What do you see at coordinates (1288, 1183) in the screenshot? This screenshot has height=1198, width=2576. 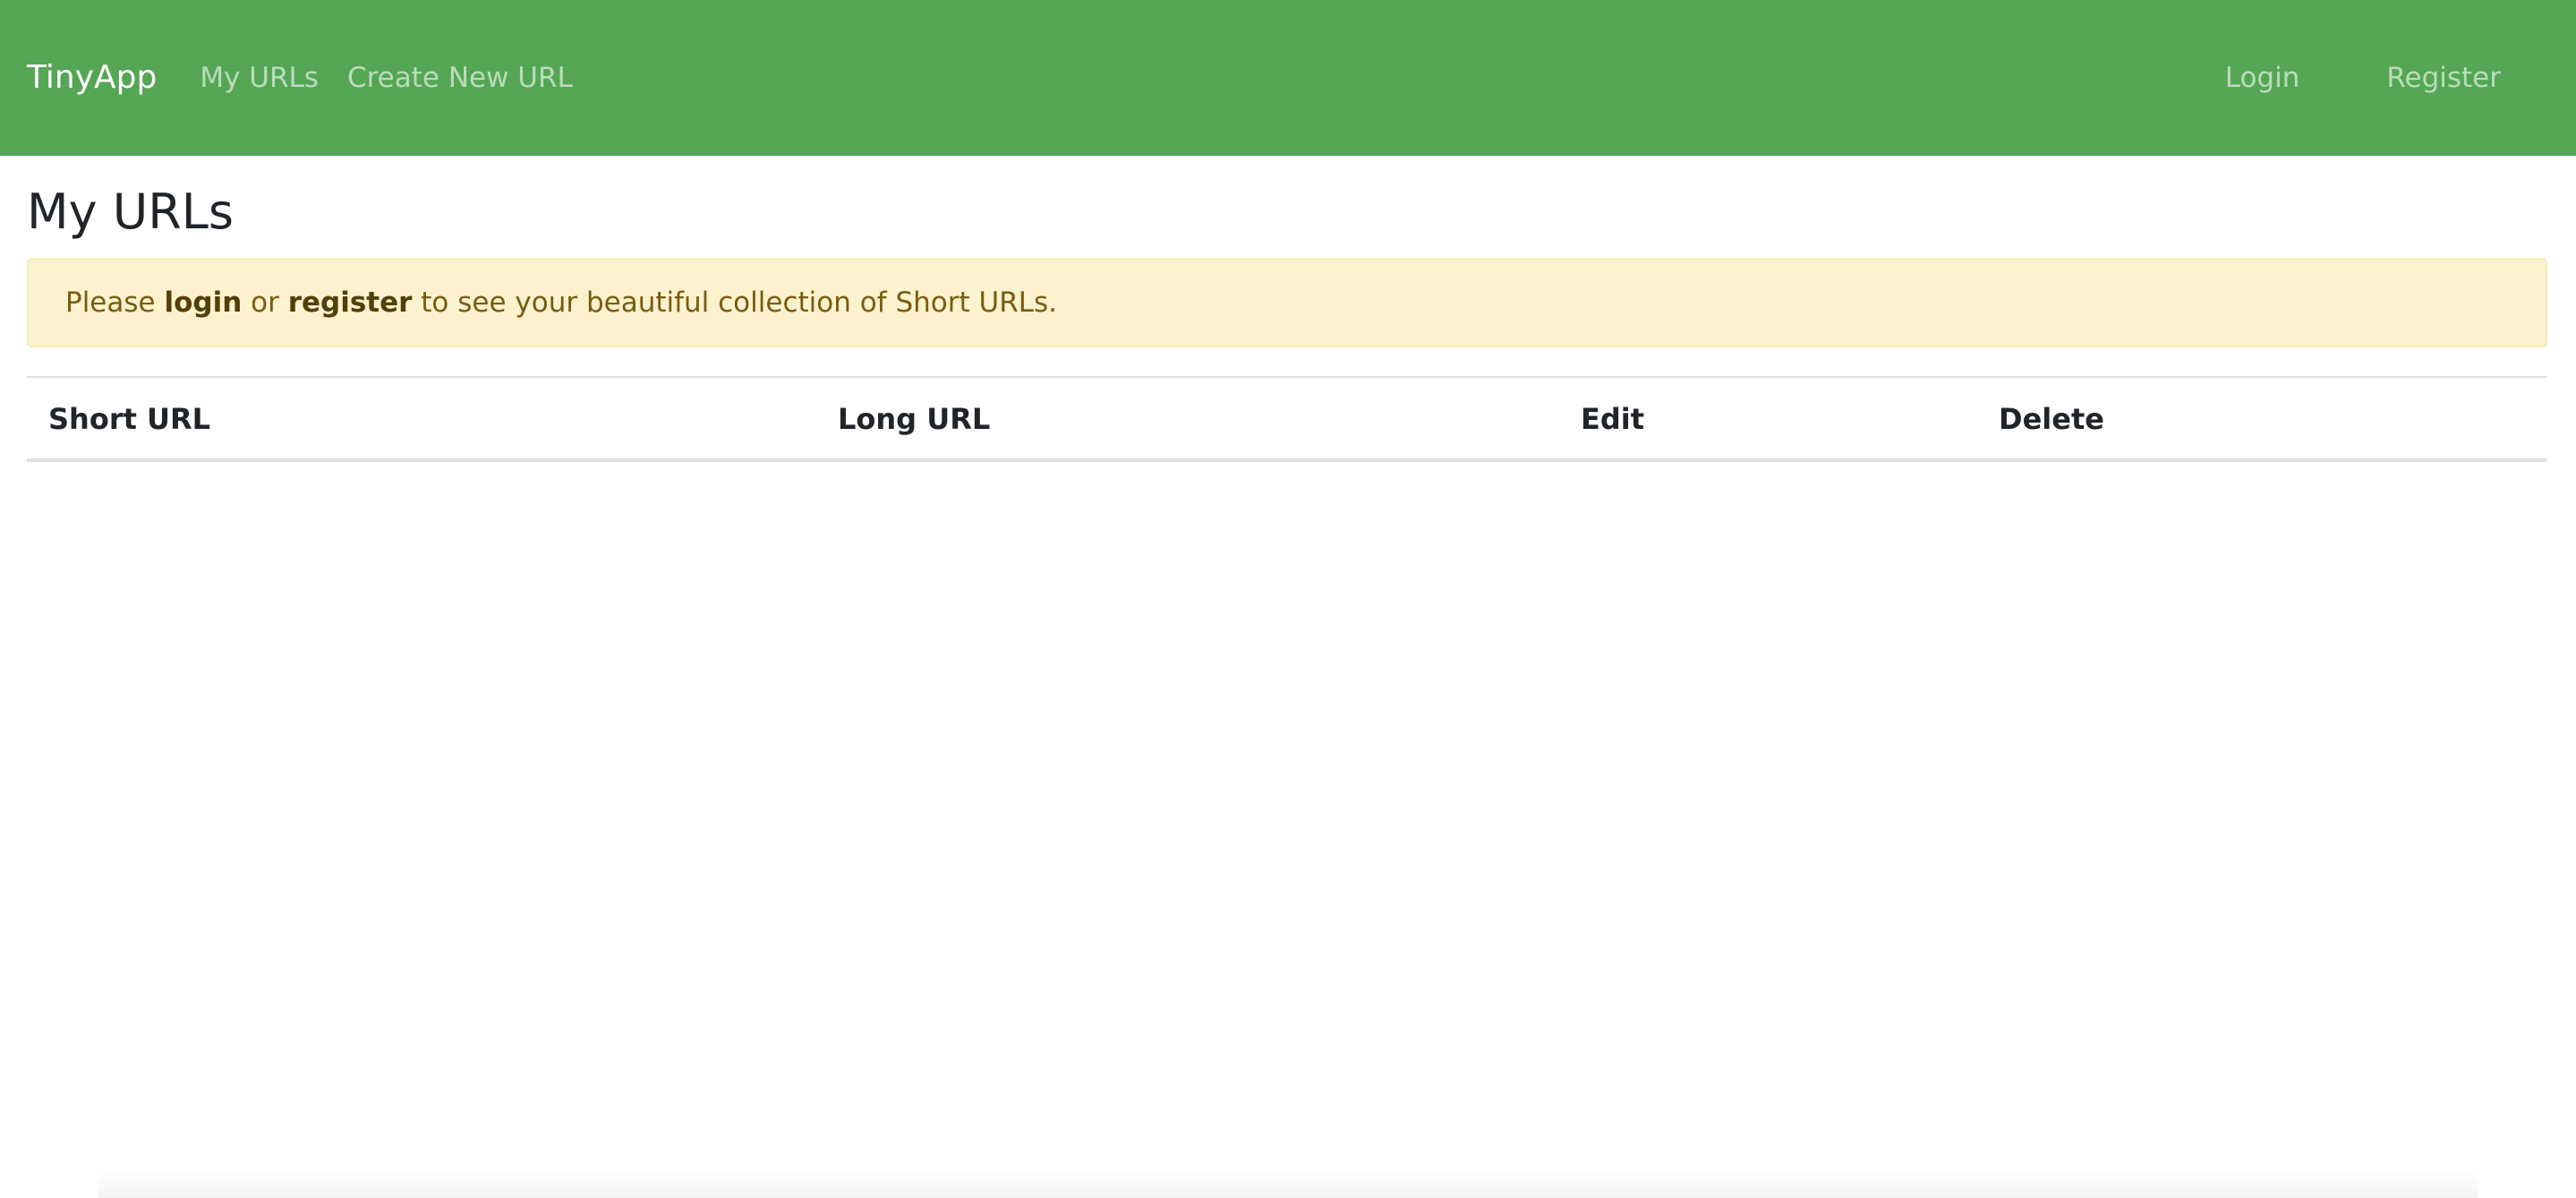 I see `bottom-shadow` at bounding box center [1288, 1183].